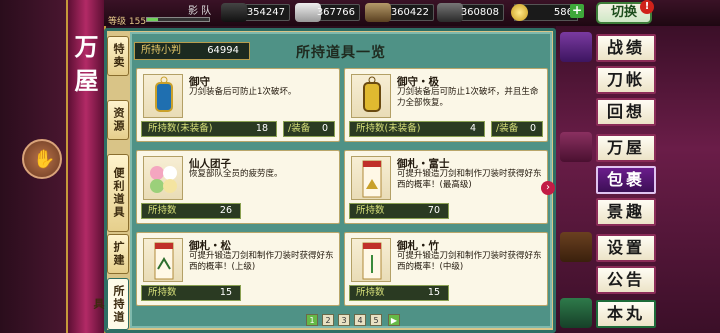 The width and height of the screenshot is (720, 333). I want to click on level-progress-fill, so click(153, 19).